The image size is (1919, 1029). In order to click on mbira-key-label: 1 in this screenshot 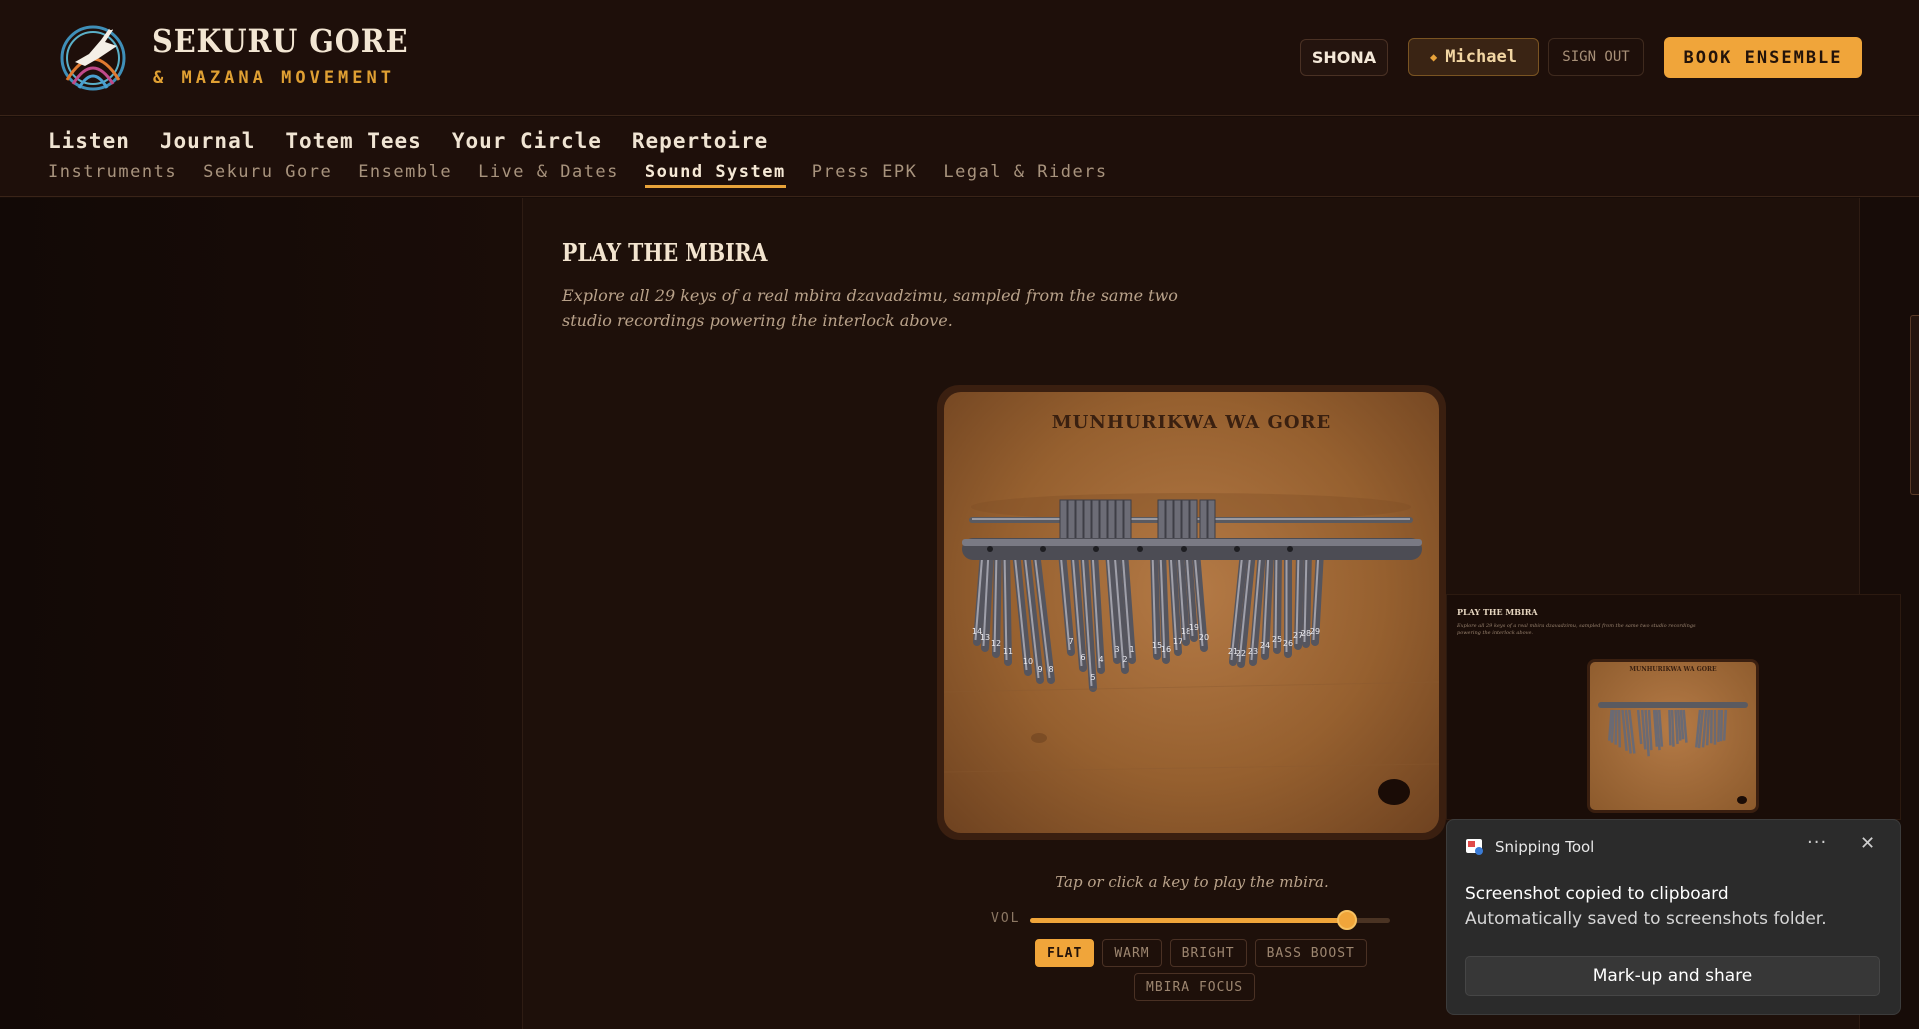, I will do `click(1131, 649)`.